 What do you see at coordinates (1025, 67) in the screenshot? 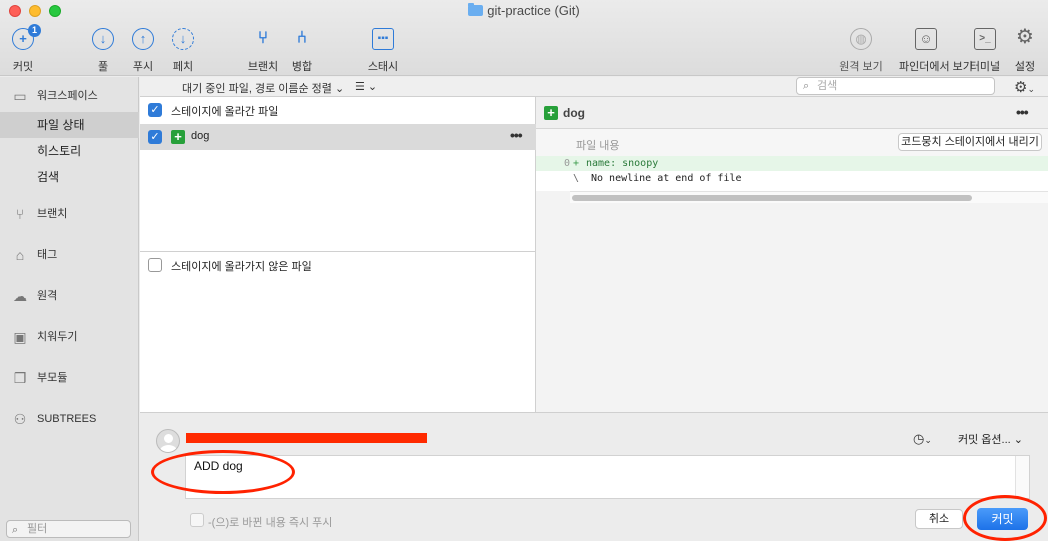
I see `settings-toolbar-label: 설정` at bounding box center [1025, 67].